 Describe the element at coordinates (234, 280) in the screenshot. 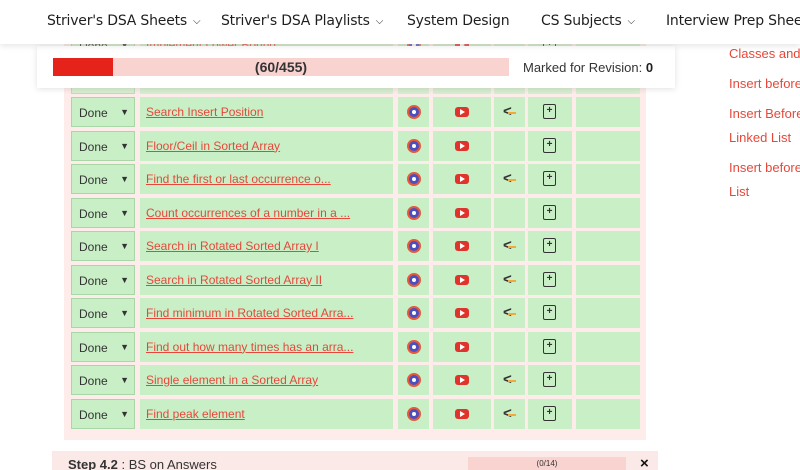

I see `problem-link: Search in Rotated Sorted Array II` at that location.